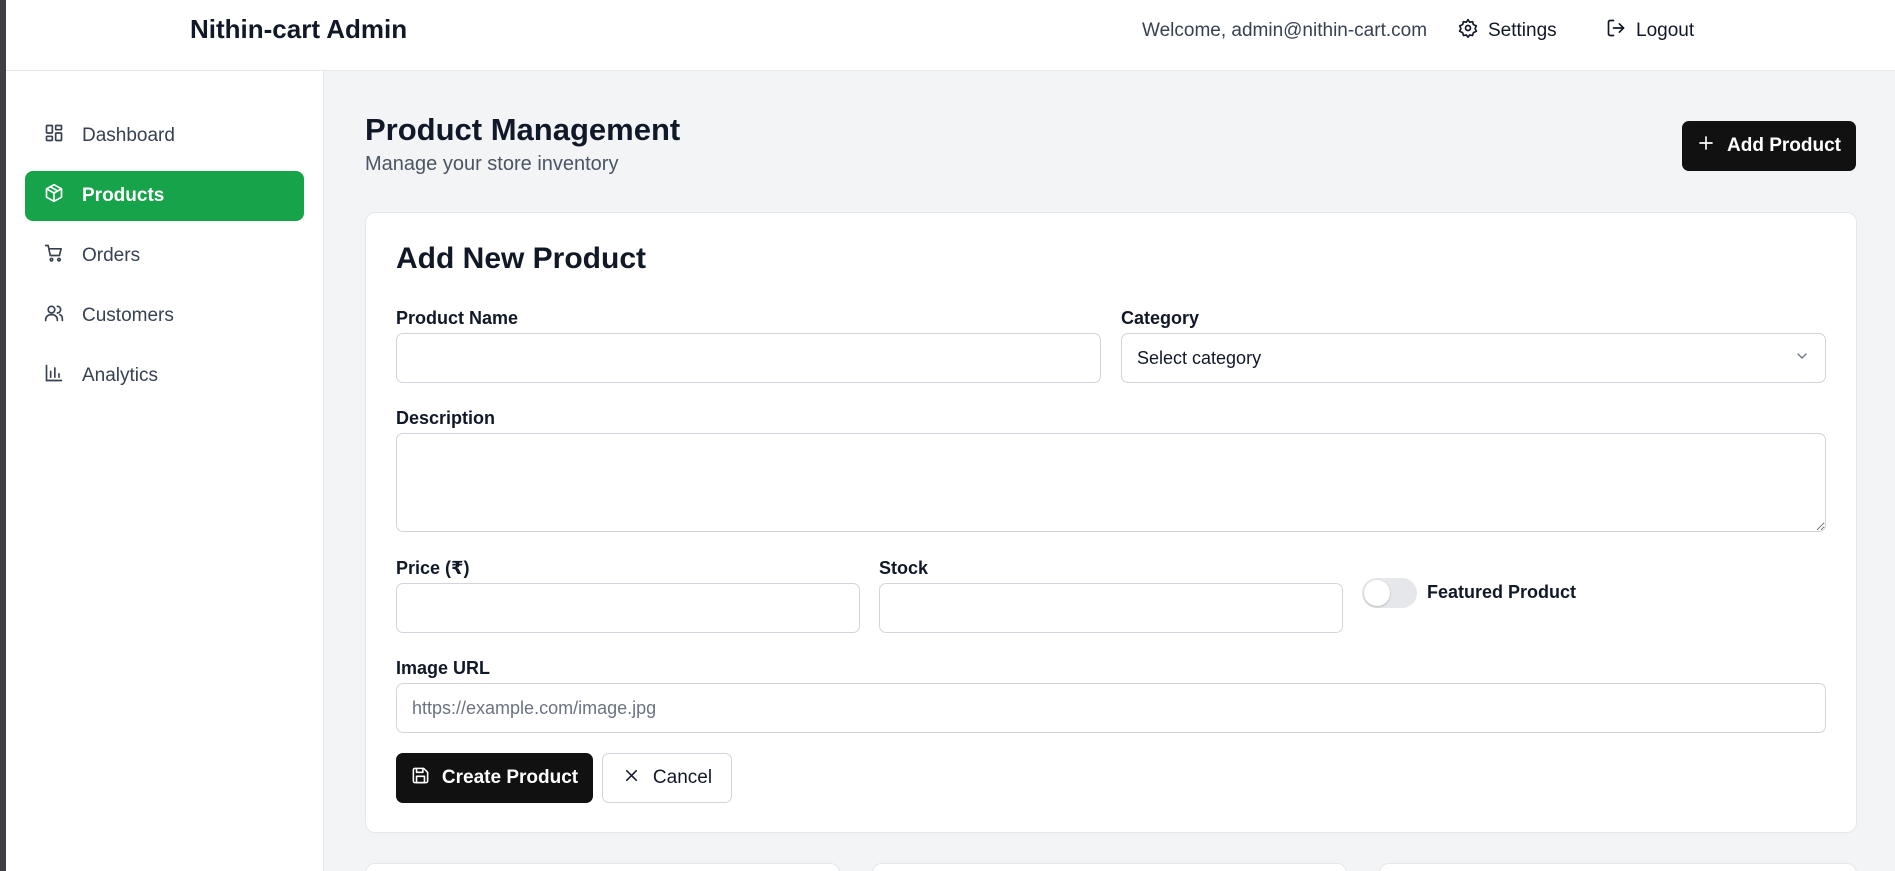  What do you see at coordinates (123, 195) in the screenshot?
I see `sidebar-item-label: Products` at bounding box center [123, 195].